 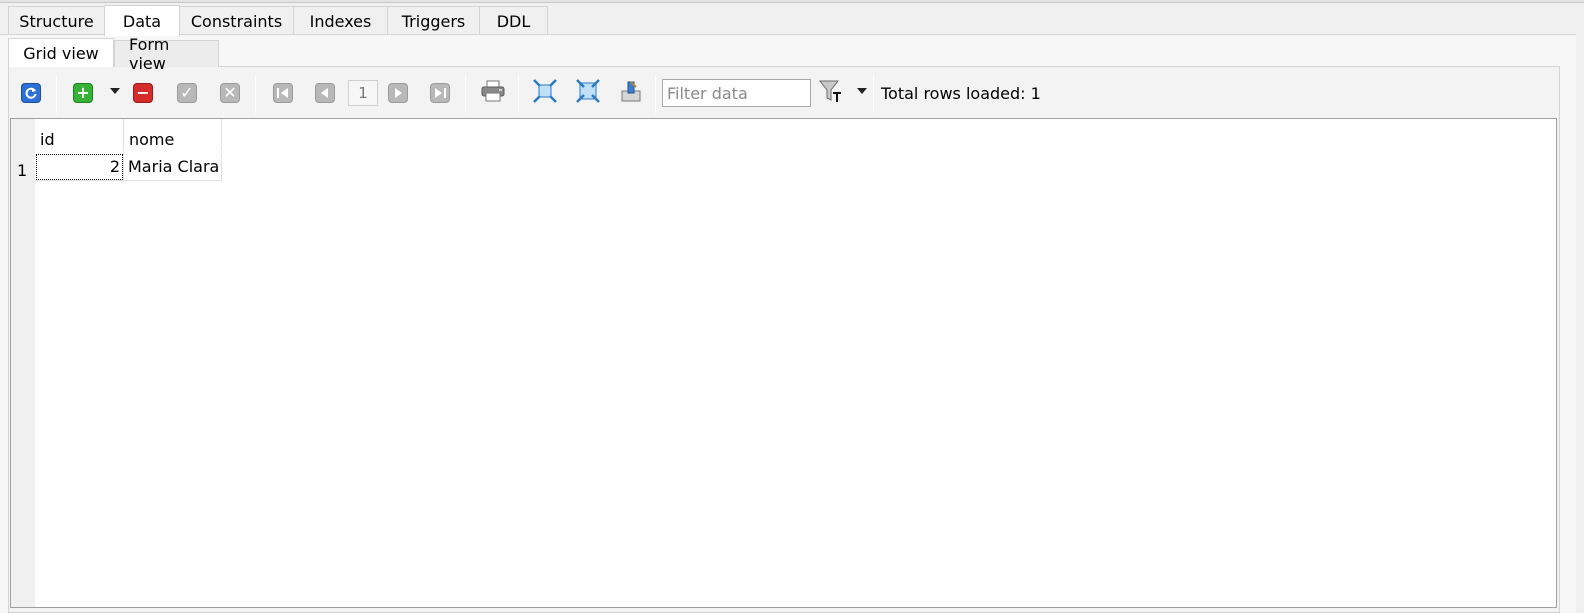 I want to click on next-page-icon, so click(x=398, y=93).